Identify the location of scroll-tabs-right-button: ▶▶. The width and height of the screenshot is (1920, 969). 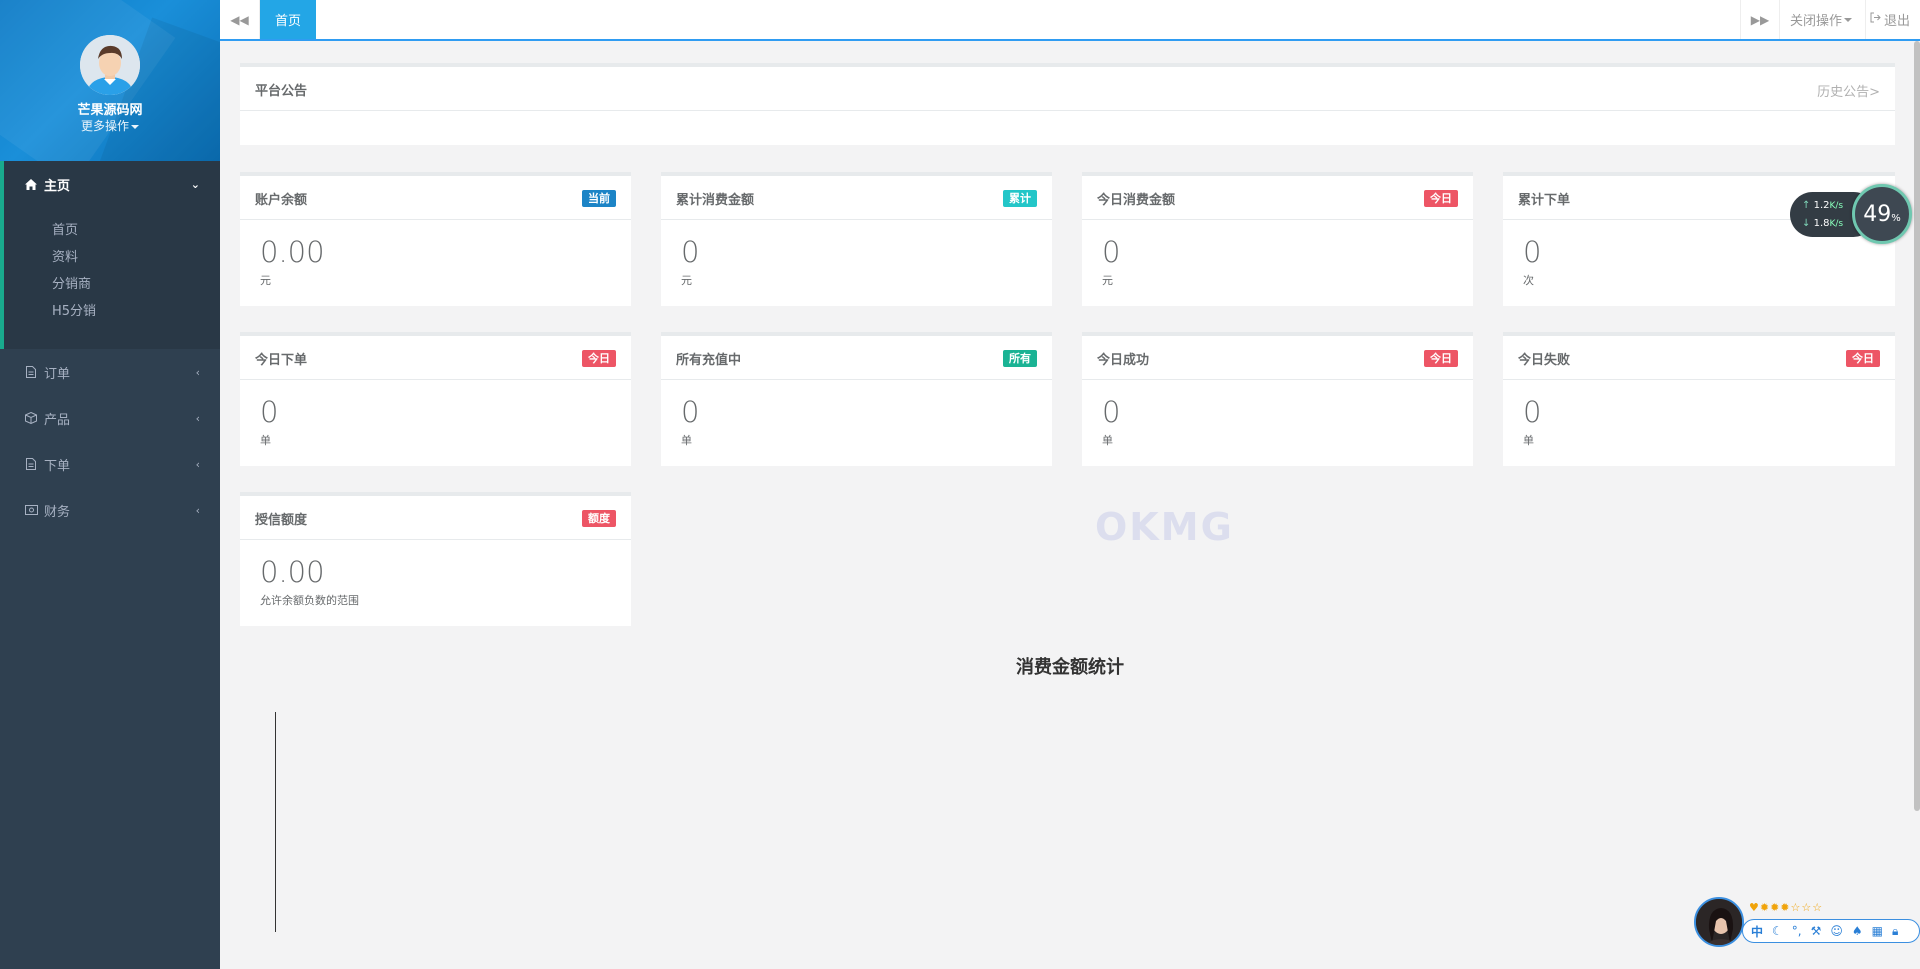
(1760, 19).